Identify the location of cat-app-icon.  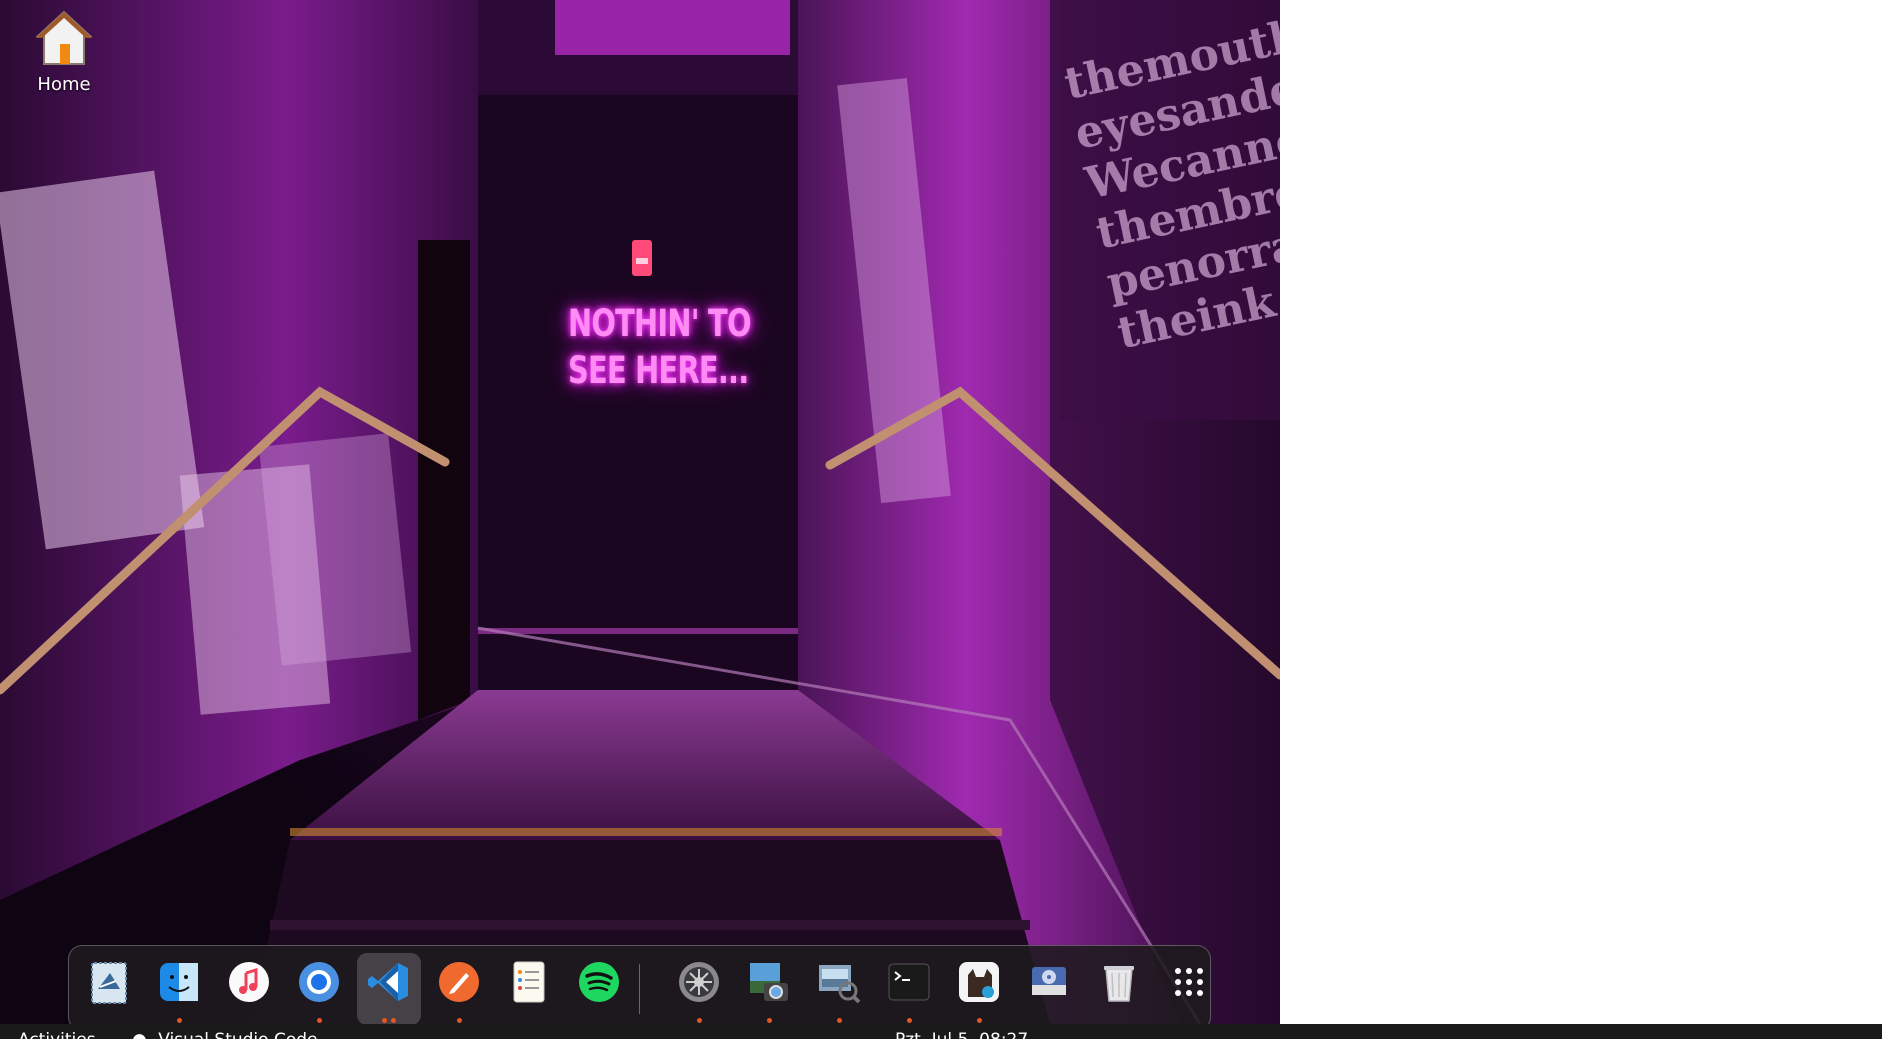
(979, 982).